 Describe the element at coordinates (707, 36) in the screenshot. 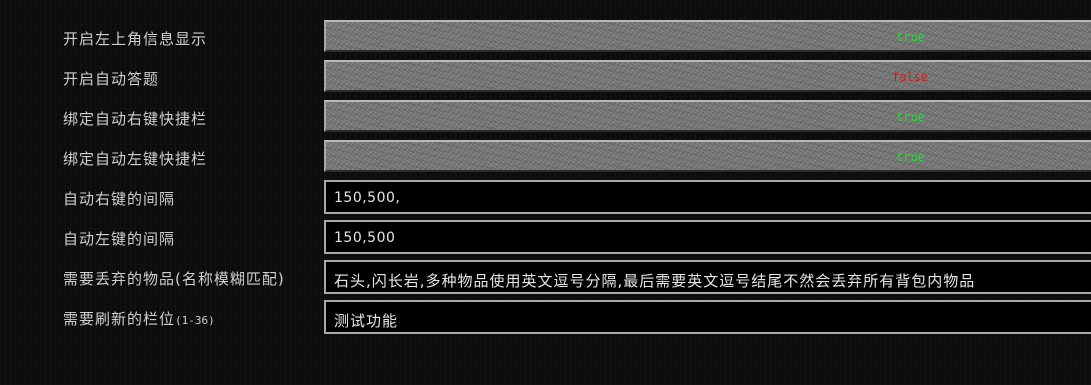

I see `toggle-show-info-button: true` at that location.